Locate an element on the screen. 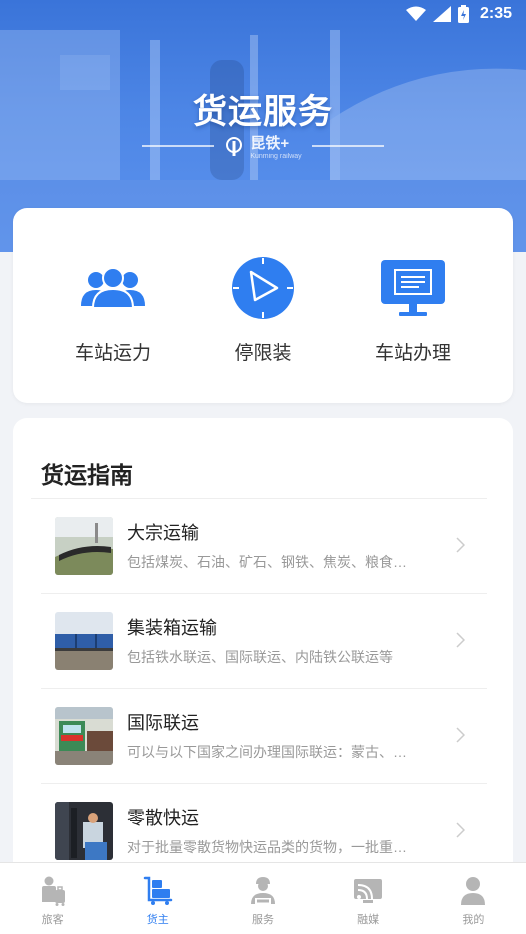 This screenshot has width=526, height=934. nav-tab-shipper: 货主 is located at coordinates (157, 895).